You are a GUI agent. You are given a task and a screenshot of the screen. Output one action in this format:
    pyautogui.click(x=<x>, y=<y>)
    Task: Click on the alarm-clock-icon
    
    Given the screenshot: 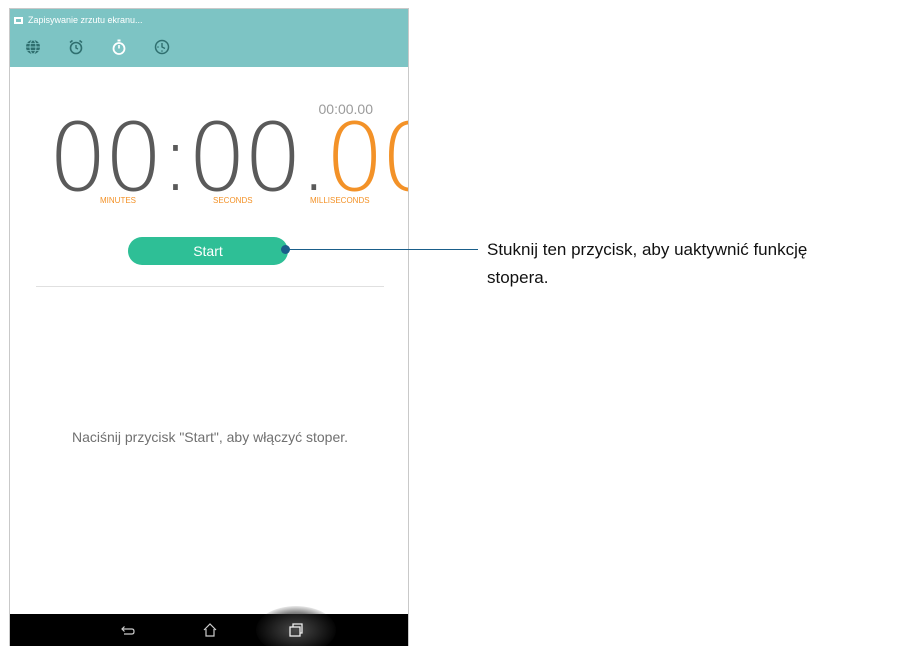 What is the action you would take?
    pyautogui.click(x=76, y=47)
    